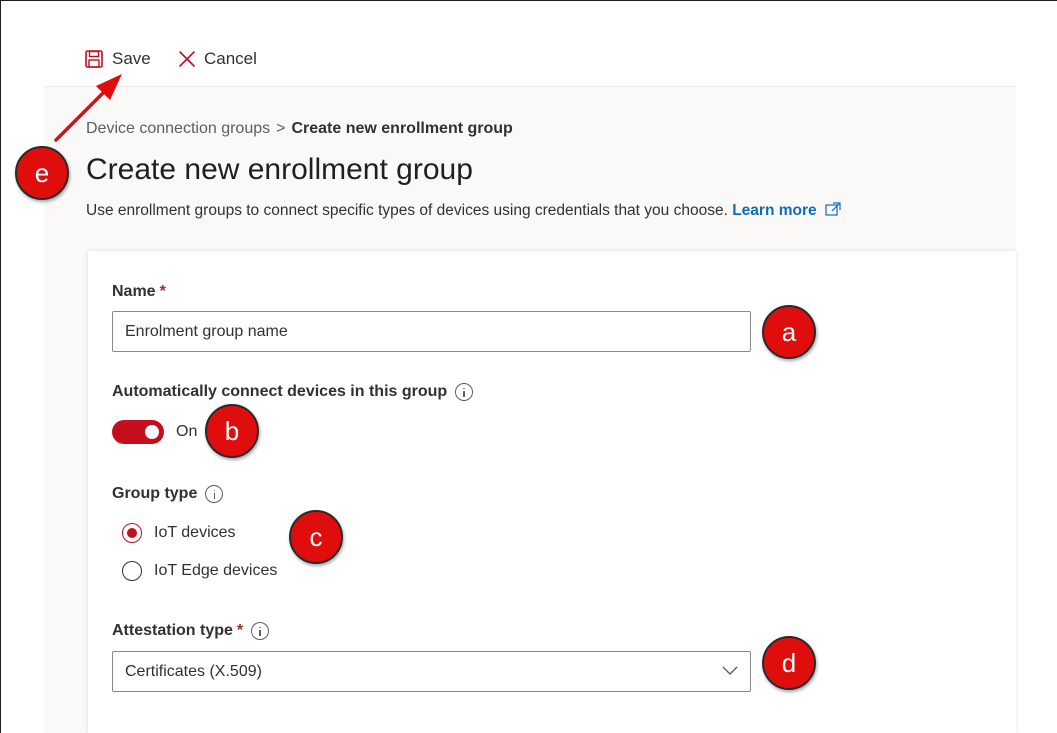 Image resolution: width=1057 pixels, height=733 pixels. I want to click on callout-b: b, so click(232, 431).